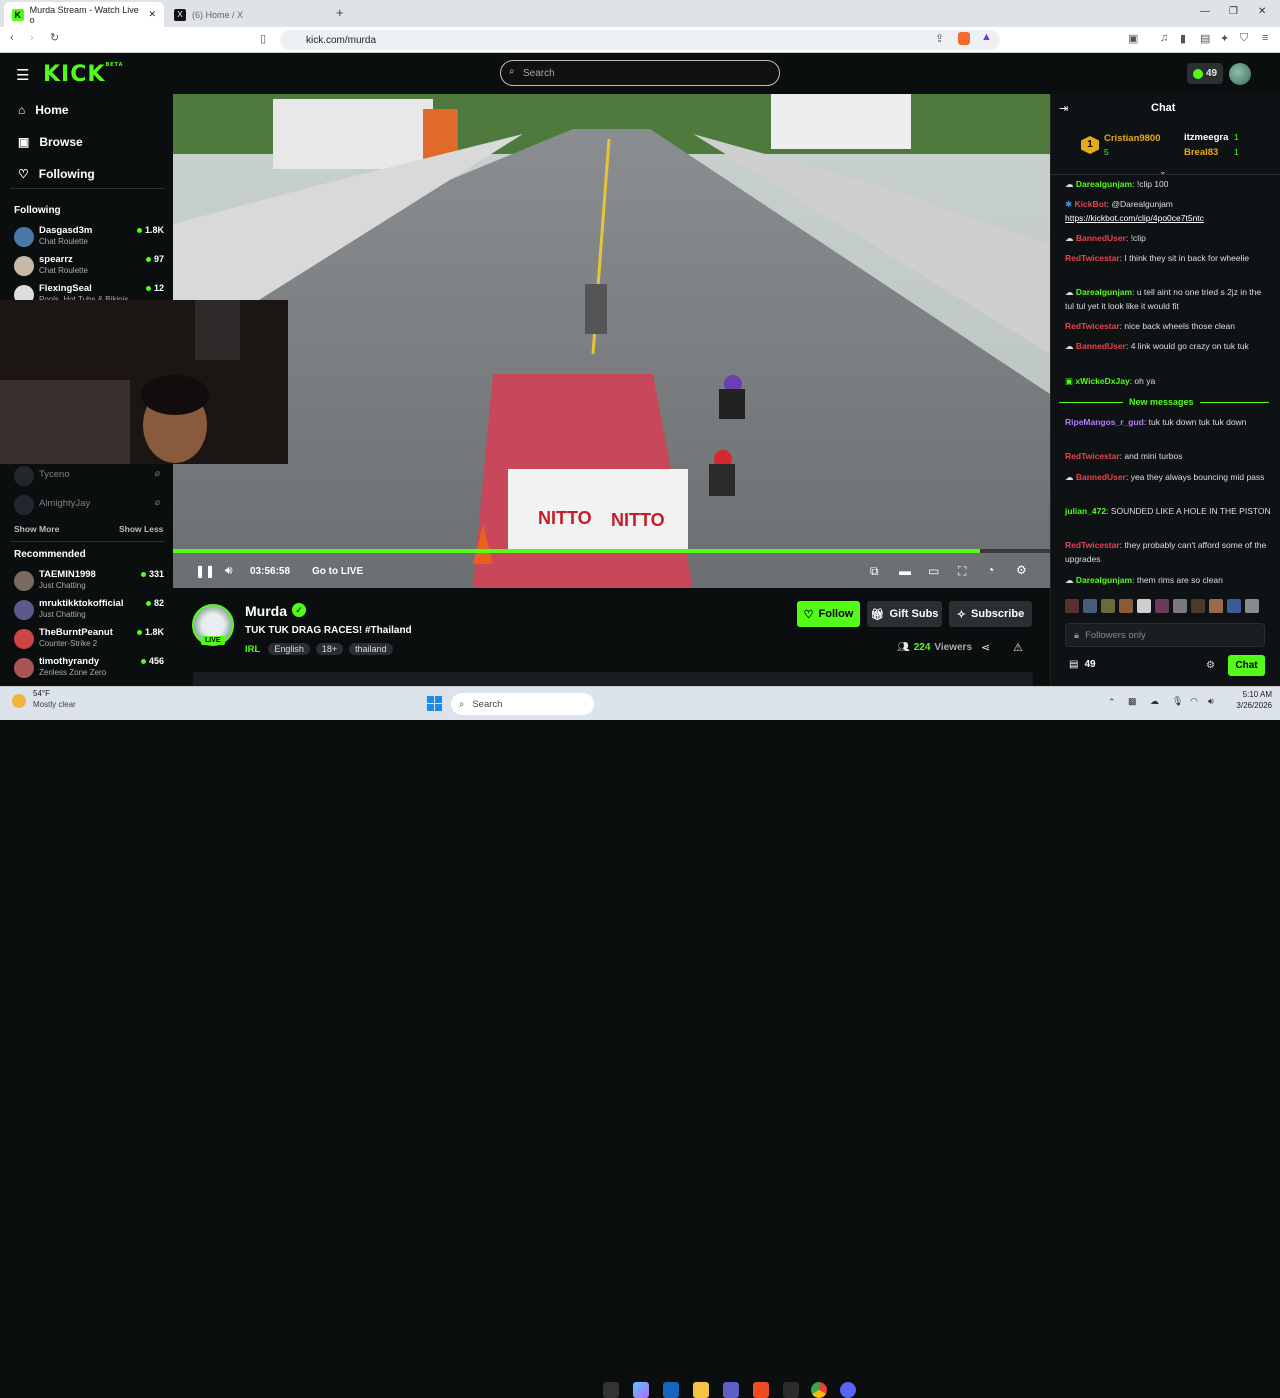 This screenshot has height=1398, width=1280. What do you see at coordinates (89, 670) in the screenshot?
I see `recommended-channel: timothyrandy Zenless Zone Zero 456` at bounding box center [89, 670].